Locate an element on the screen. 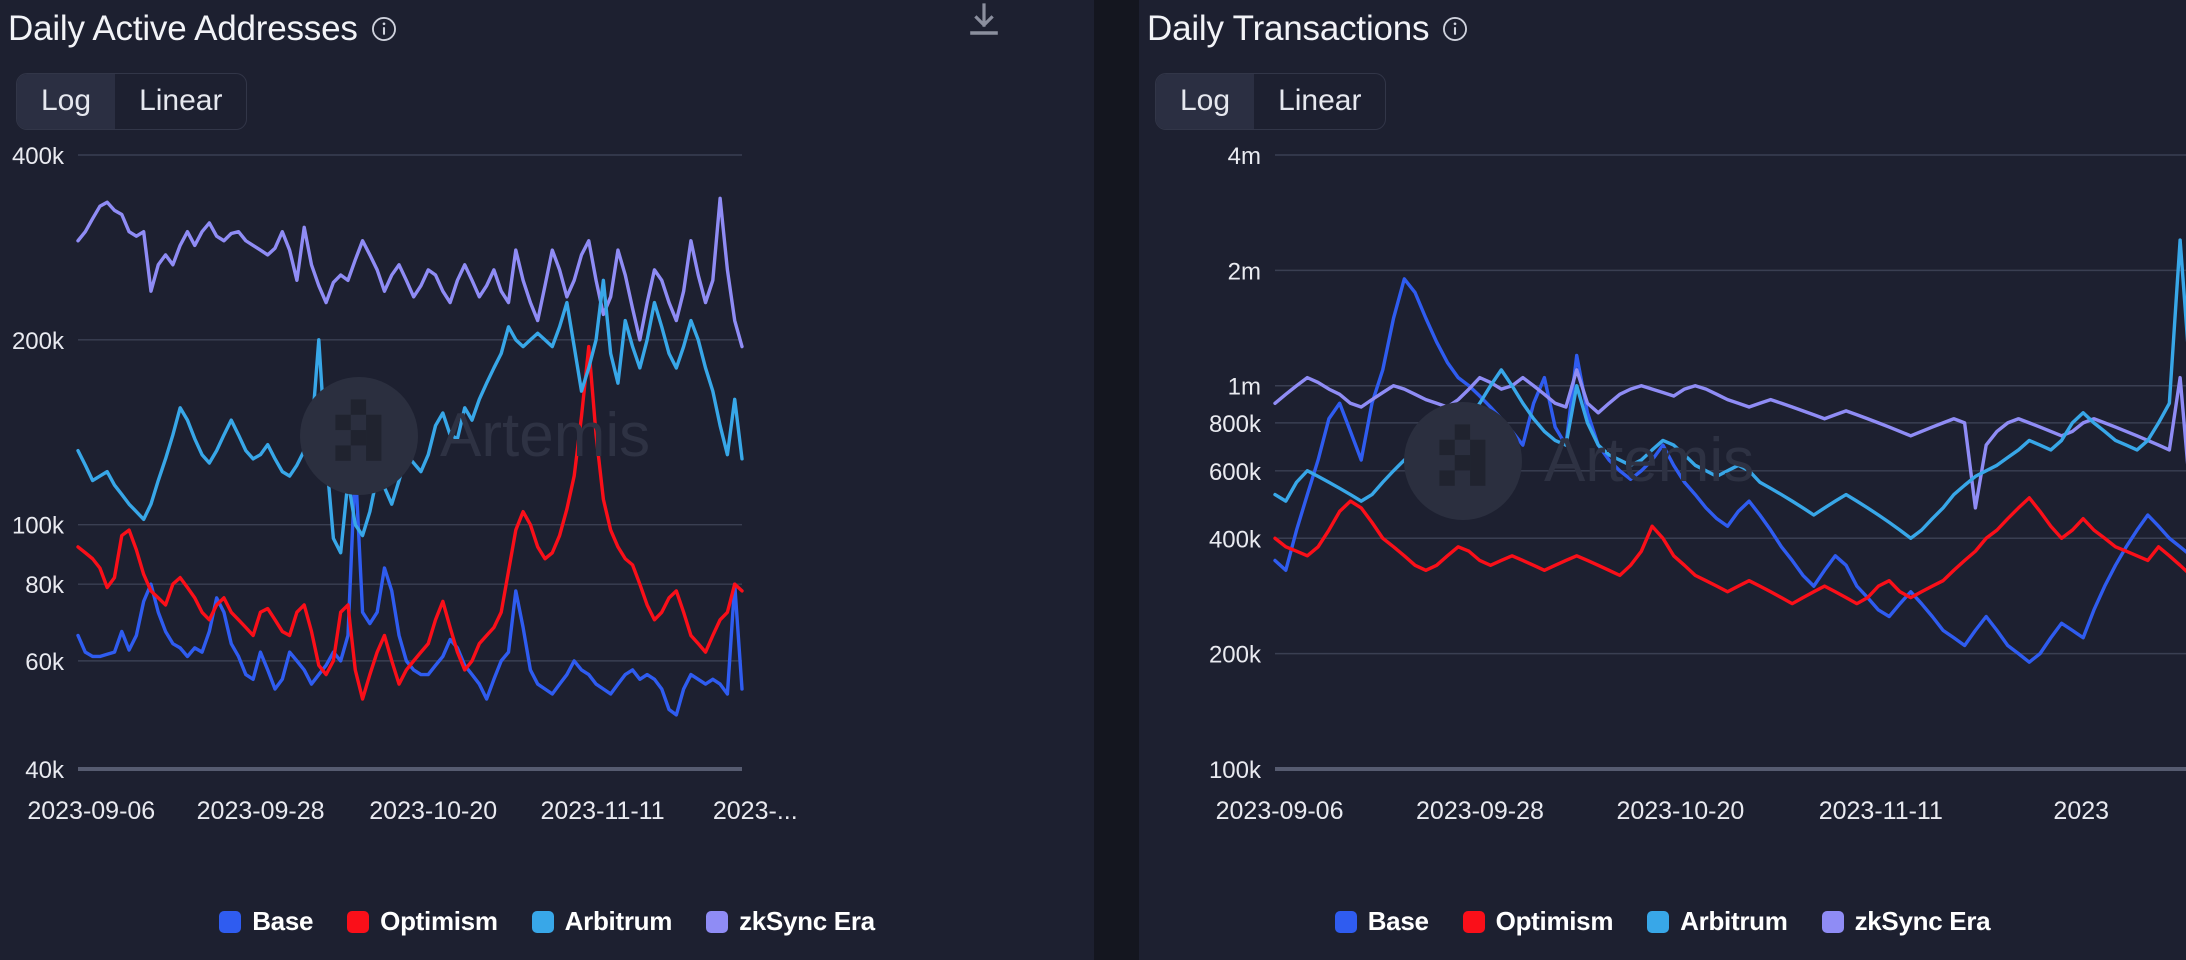 The height and width of the screenshot is (960, 2186). scale-toggle-right: Log Linear is located at coordinates (1271, 101).